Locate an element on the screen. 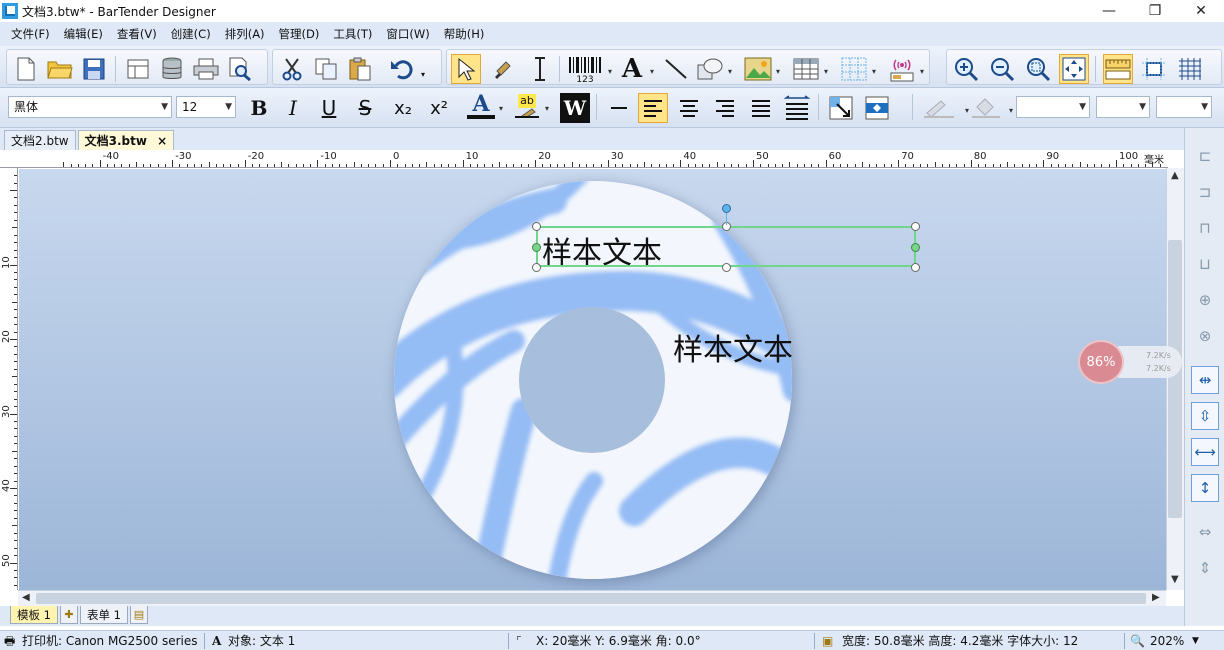 This screenshot has height=650, width=1224. space-vertical-icon: ⇕ is located at coordinates (1205, 568).